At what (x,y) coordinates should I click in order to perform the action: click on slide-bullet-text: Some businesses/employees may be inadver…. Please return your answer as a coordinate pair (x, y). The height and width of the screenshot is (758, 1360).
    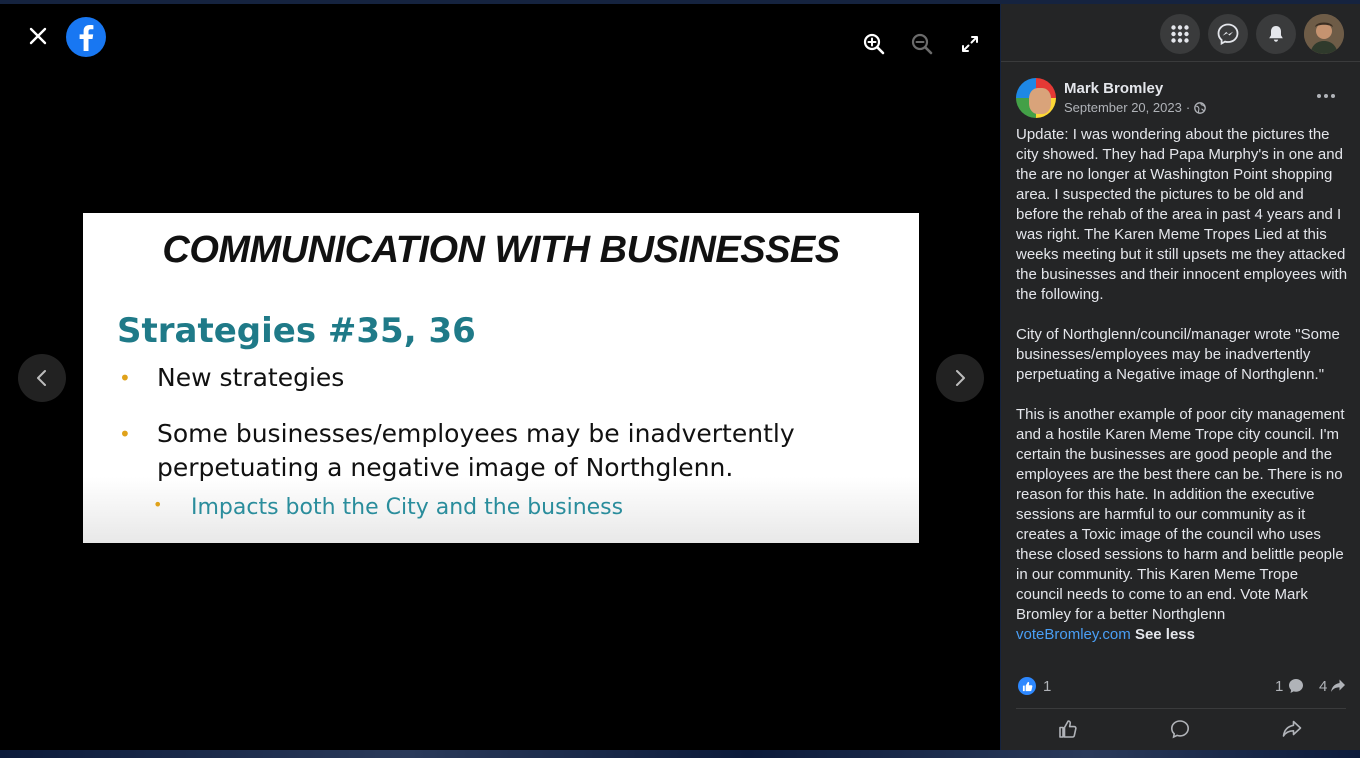
    Looking at the image, I should click on (476, 450).